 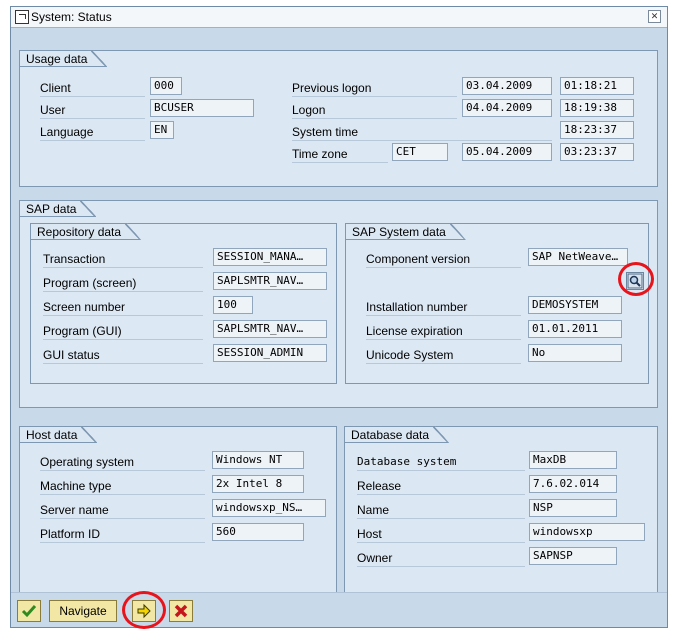 I want to click on client-label: Client, so click(x=92, y=88).